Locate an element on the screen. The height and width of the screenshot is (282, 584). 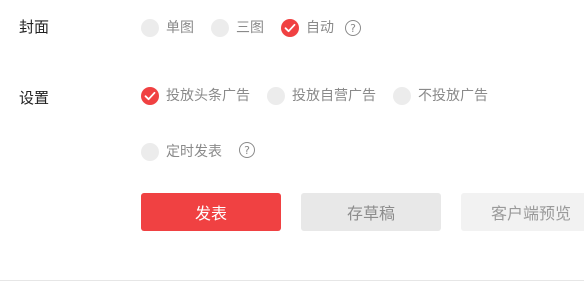
publish-button: 发表 is located at coordinates (211, 212).